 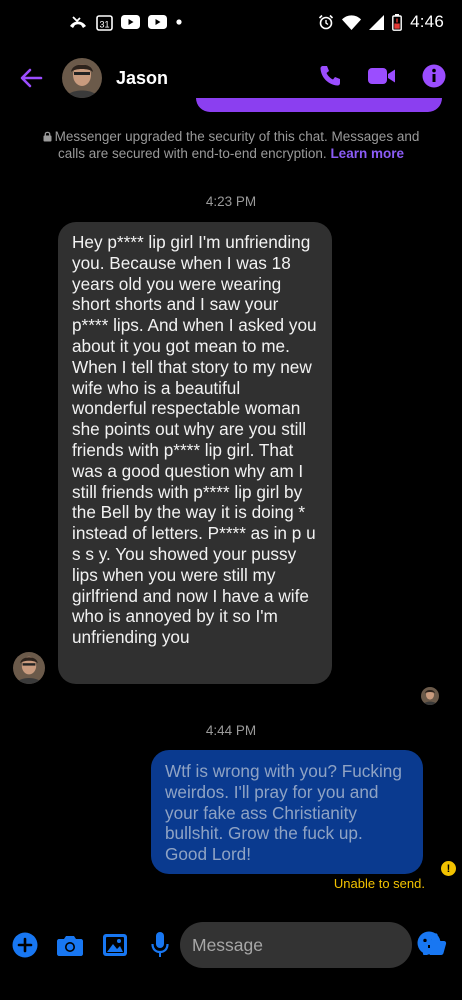 I want to click on back-arrow-icon, so click(x=31, y=78).